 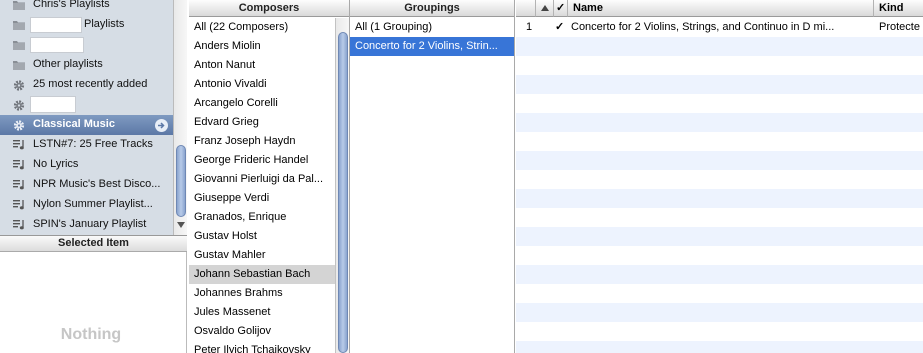 I want to click on composers-scrollbar, so click(x=342, y=185).